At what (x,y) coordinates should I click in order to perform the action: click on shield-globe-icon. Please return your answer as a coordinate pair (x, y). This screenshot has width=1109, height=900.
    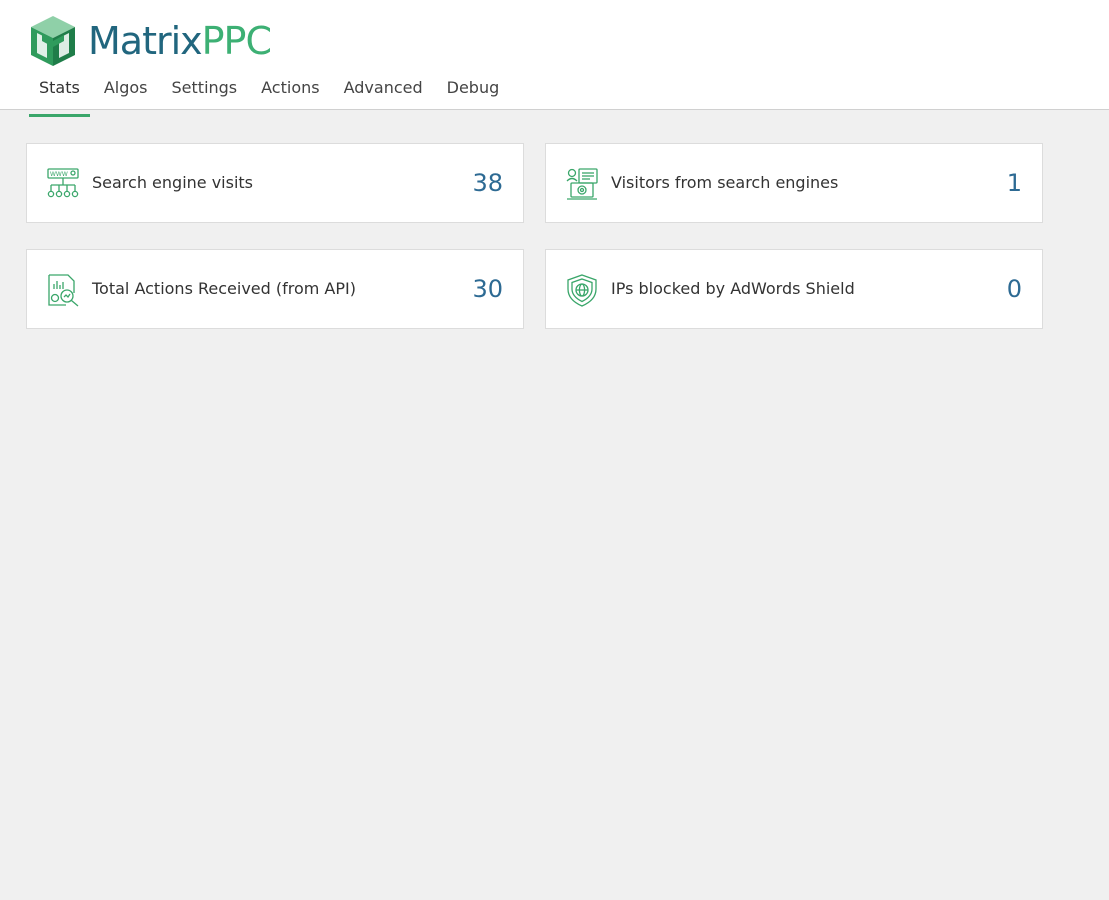
    Looking at the image, I should click on (582, 290).